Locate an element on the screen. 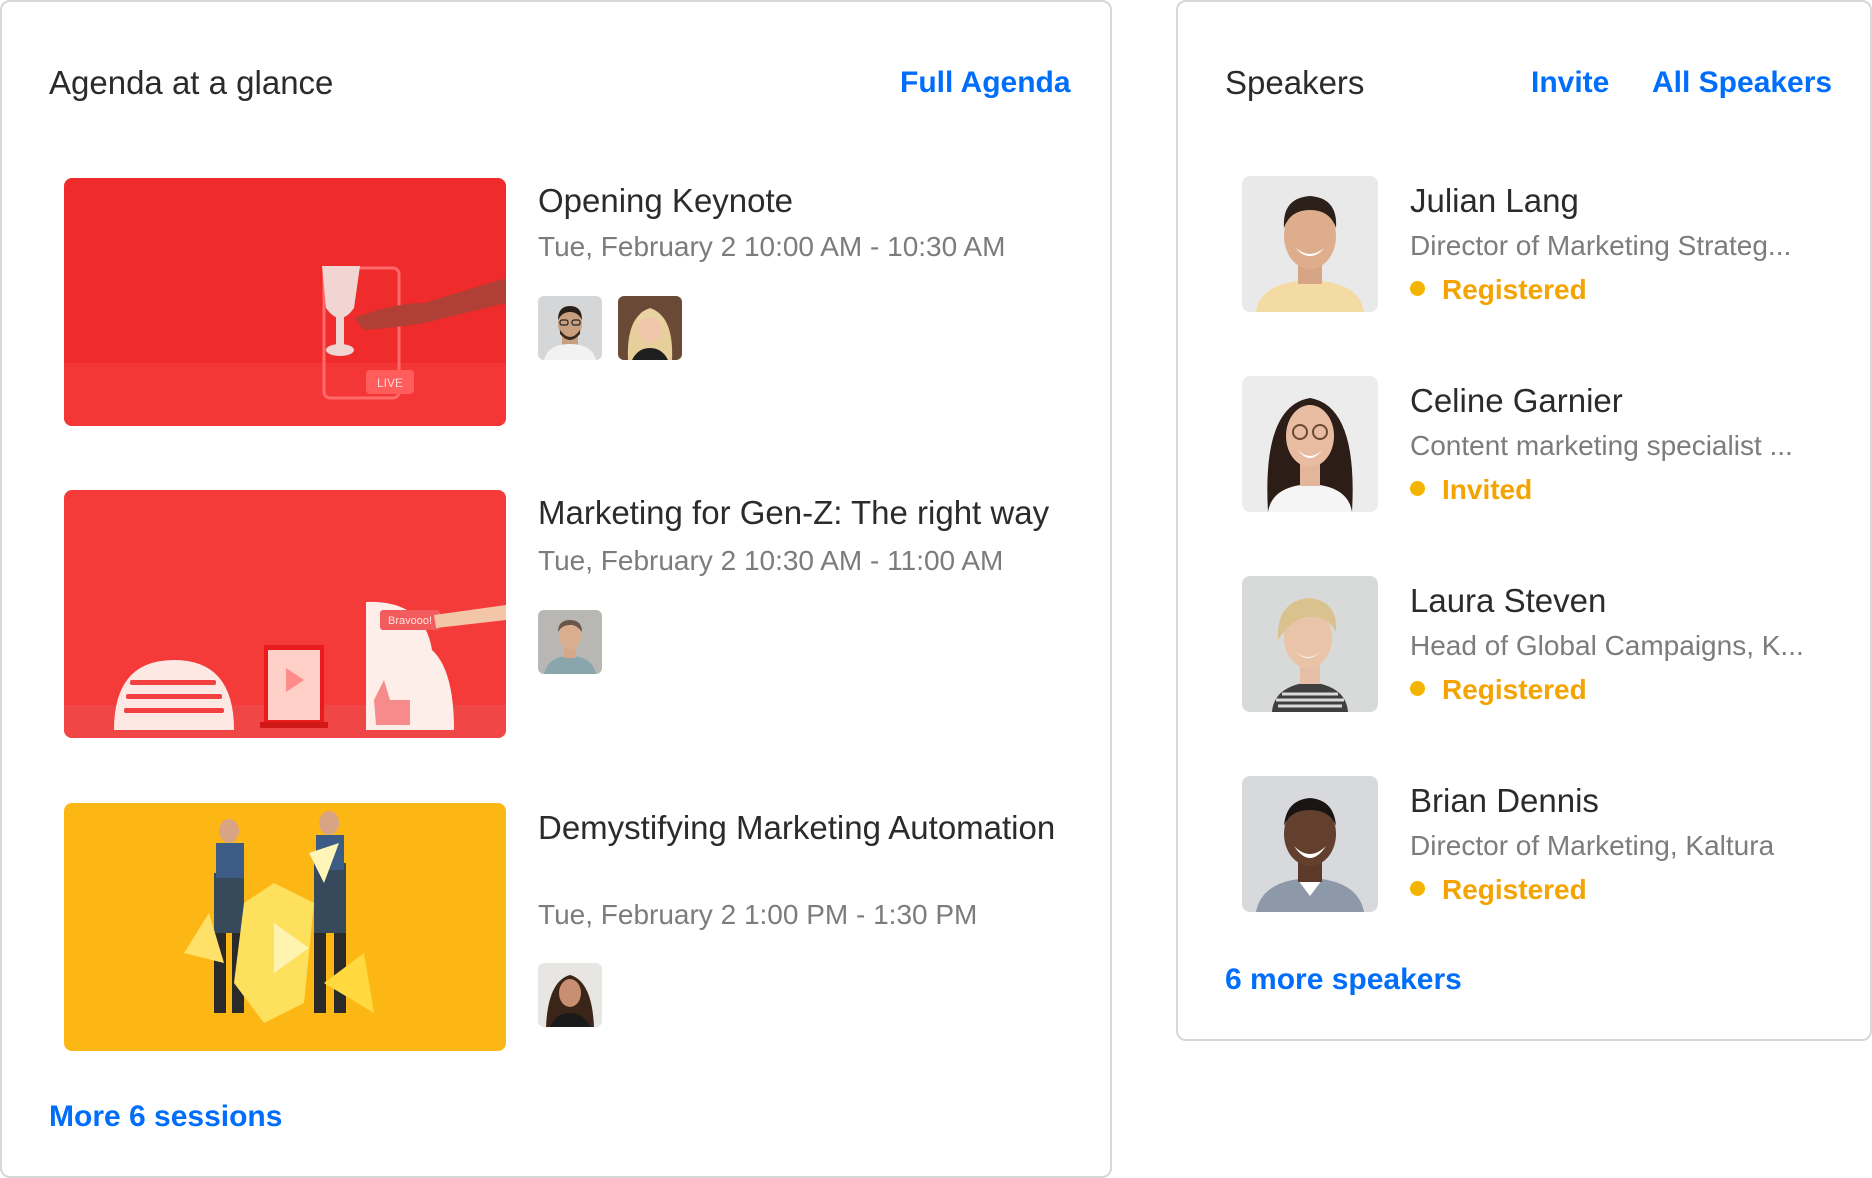  invite-link: Invite is located at coordinates (1570, 83).